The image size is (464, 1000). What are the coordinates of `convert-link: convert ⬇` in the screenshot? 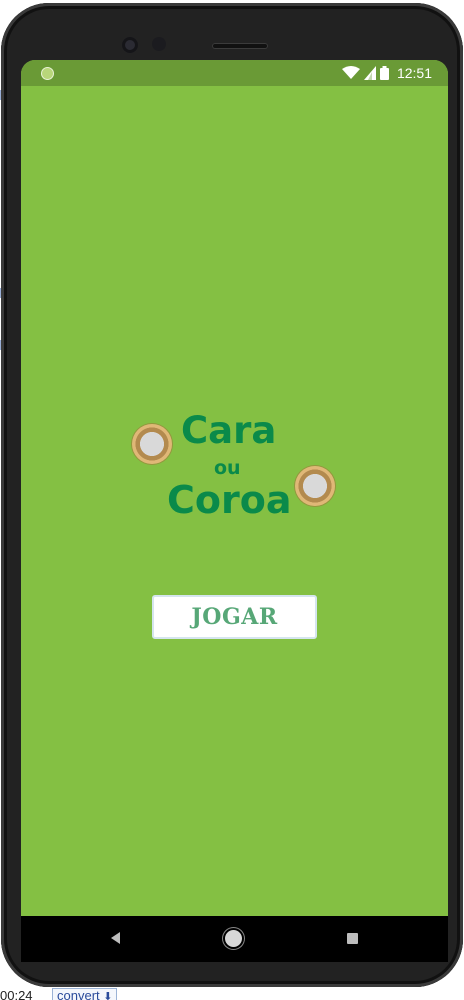 It's located at (85, 994).